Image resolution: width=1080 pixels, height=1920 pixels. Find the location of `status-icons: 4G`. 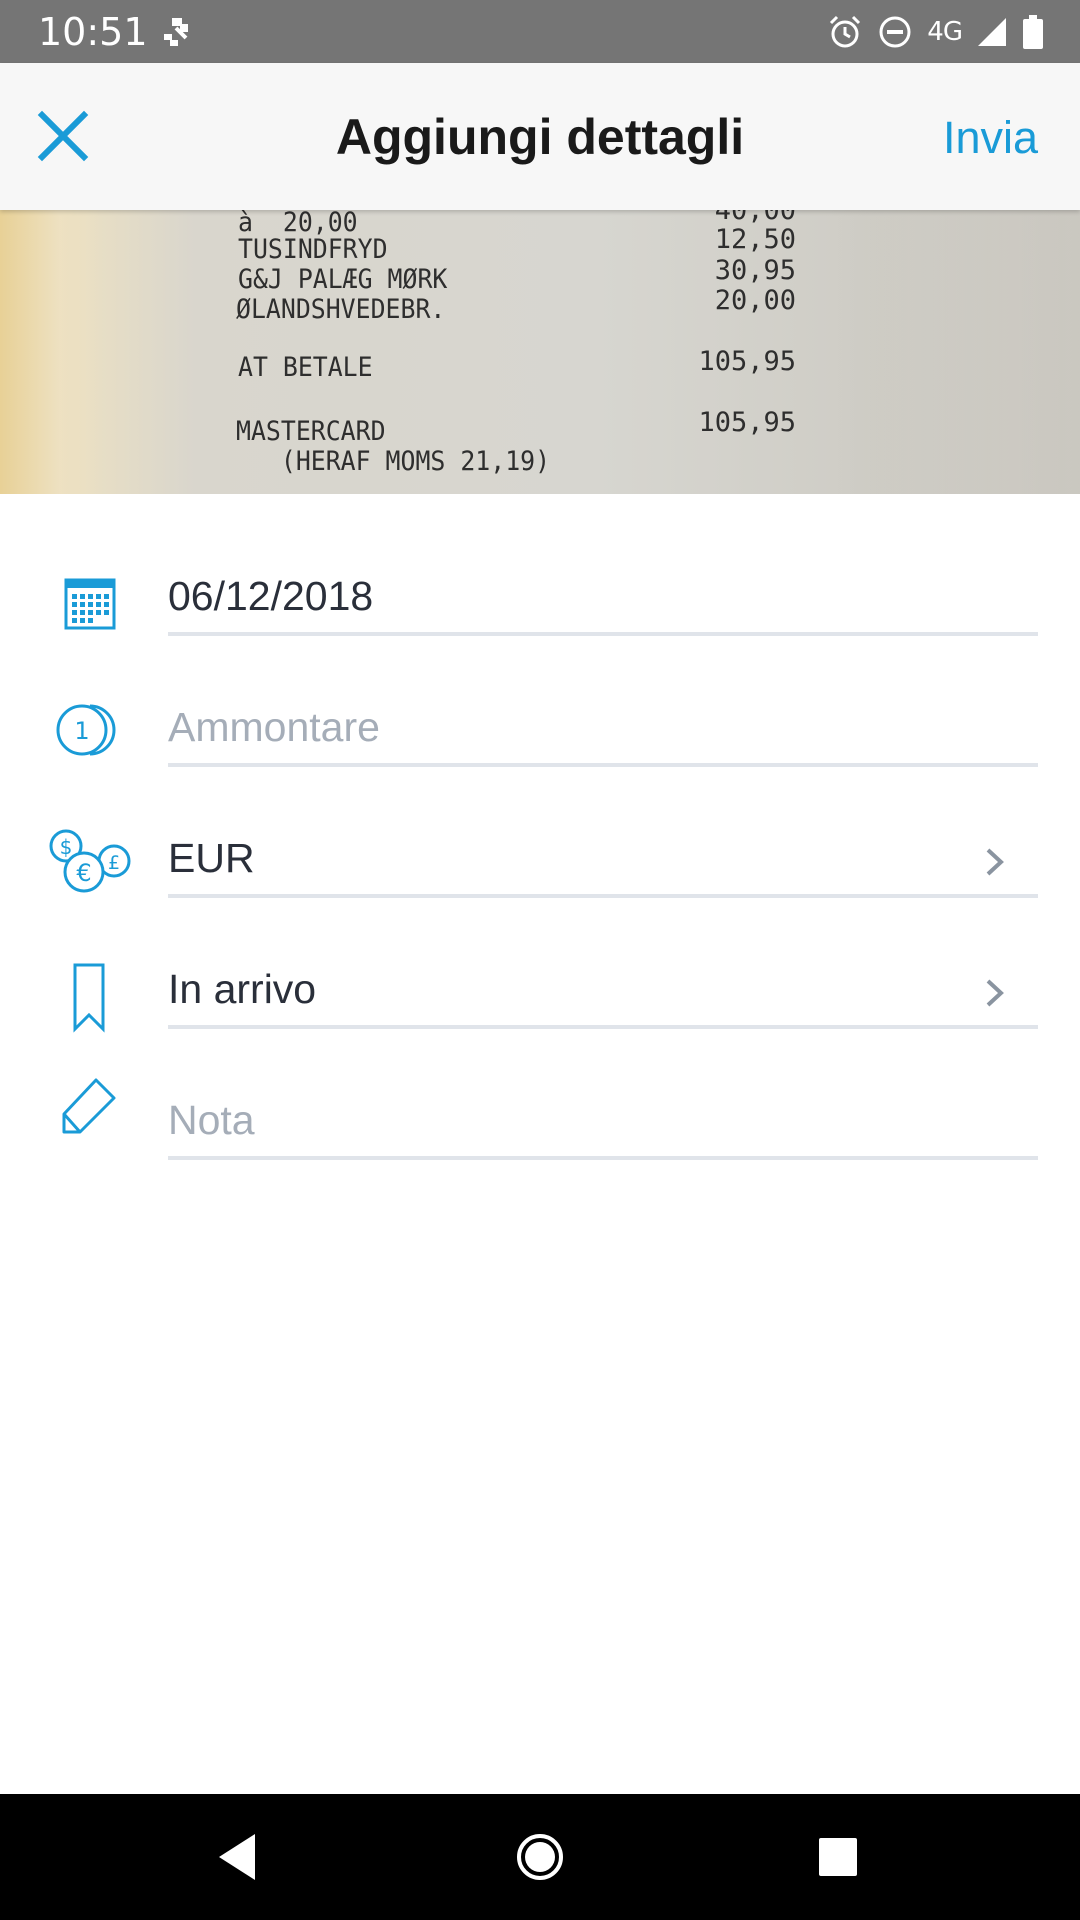

status-icons: 4G is located at coordinates (935, 32).